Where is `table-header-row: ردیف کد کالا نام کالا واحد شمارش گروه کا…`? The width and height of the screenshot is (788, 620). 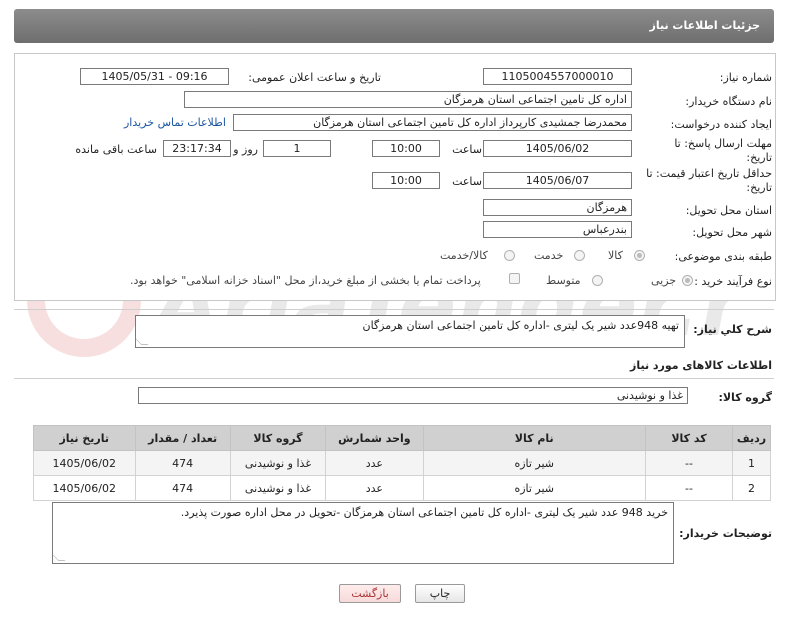 table-header-row: ردیف کد کالا نام کالا واحد شمارش گروه کا… is located at coordinates (402, 438).